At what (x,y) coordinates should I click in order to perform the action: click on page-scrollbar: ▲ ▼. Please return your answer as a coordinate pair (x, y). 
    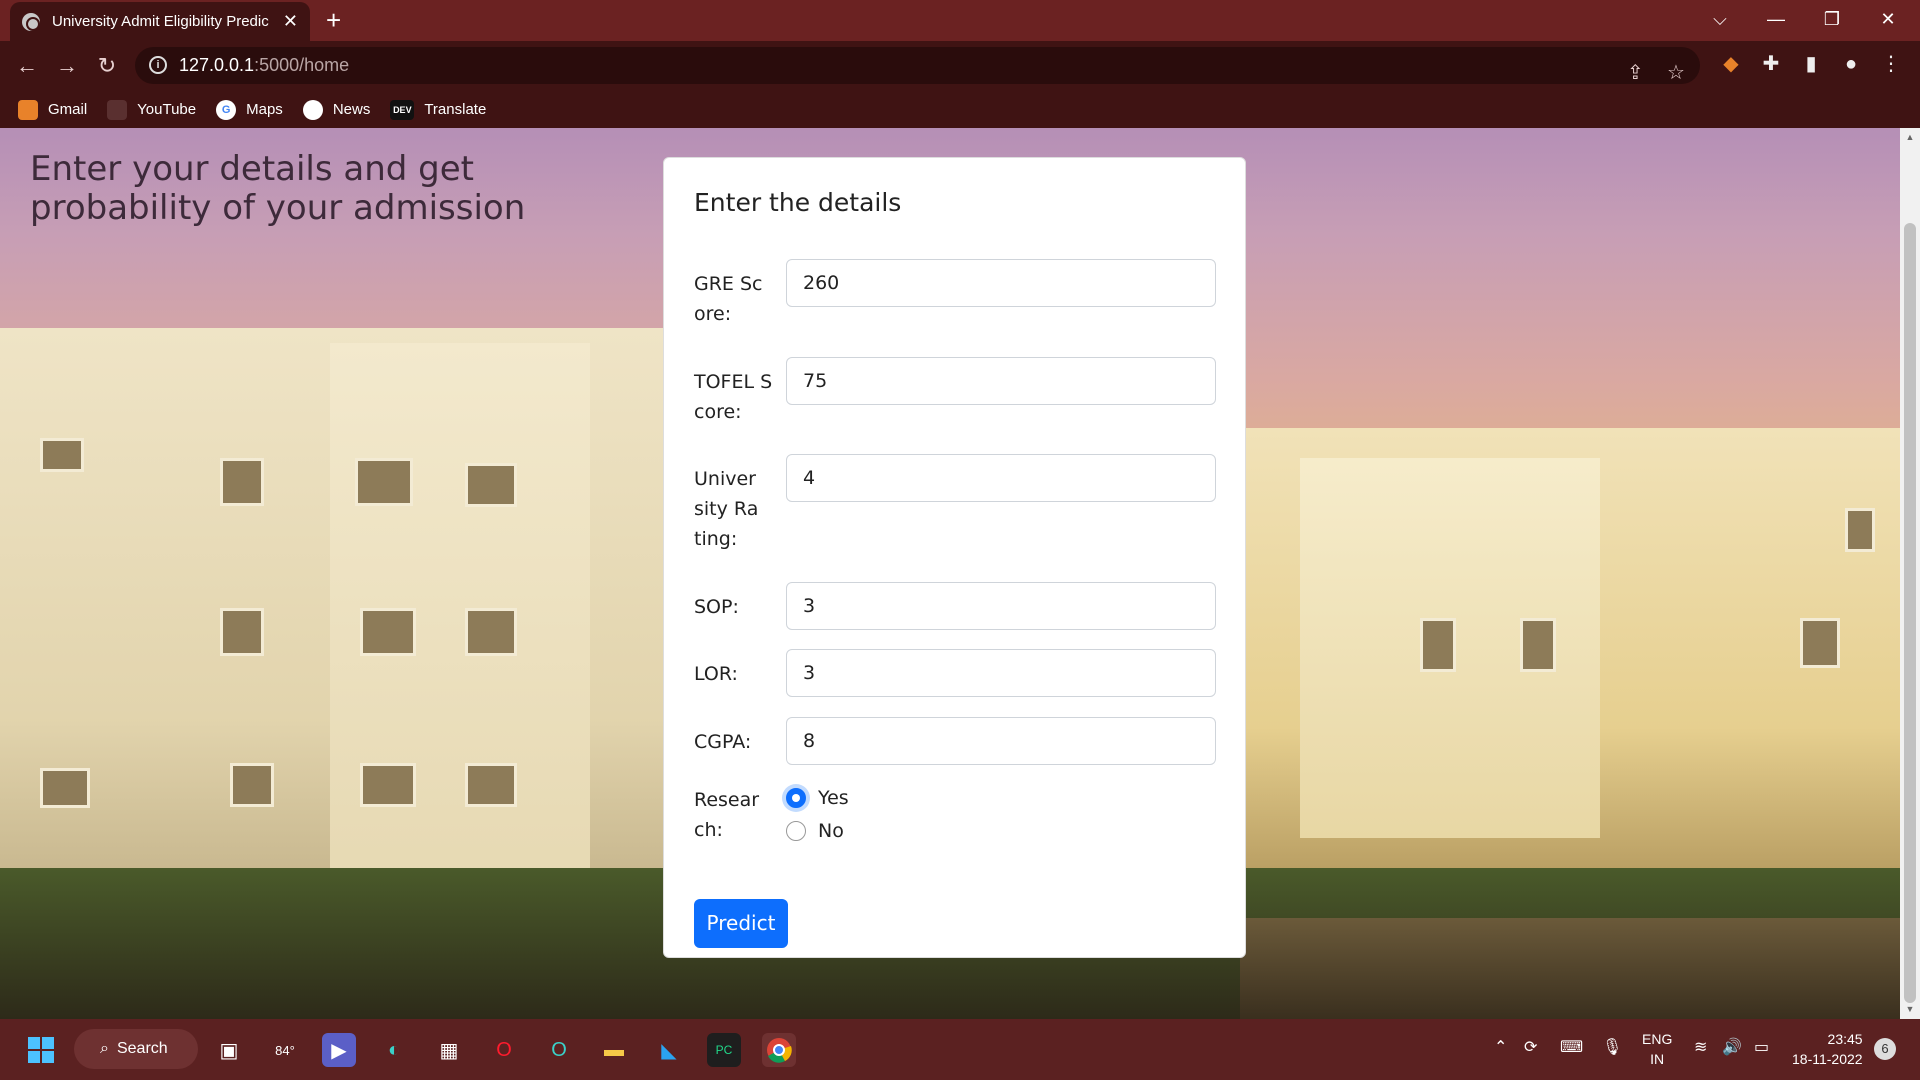
    Looking at the image, I should click on (1910, 573).